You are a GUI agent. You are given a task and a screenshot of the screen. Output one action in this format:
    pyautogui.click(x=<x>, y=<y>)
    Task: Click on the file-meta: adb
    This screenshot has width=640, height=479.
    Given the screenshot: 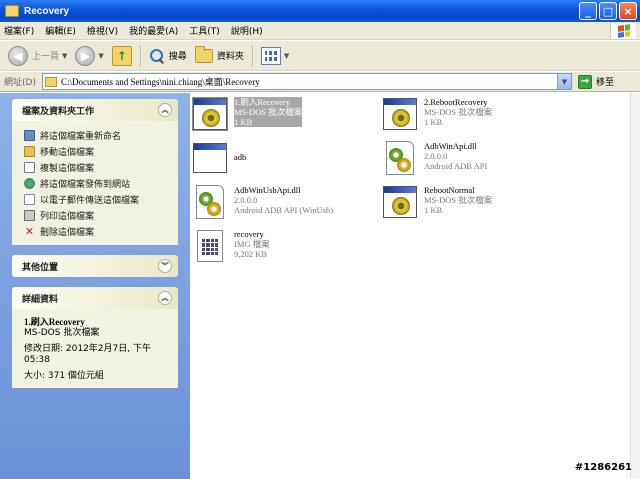 What is the action you would take?
    pyautogui.click(x=240, y=157)
    